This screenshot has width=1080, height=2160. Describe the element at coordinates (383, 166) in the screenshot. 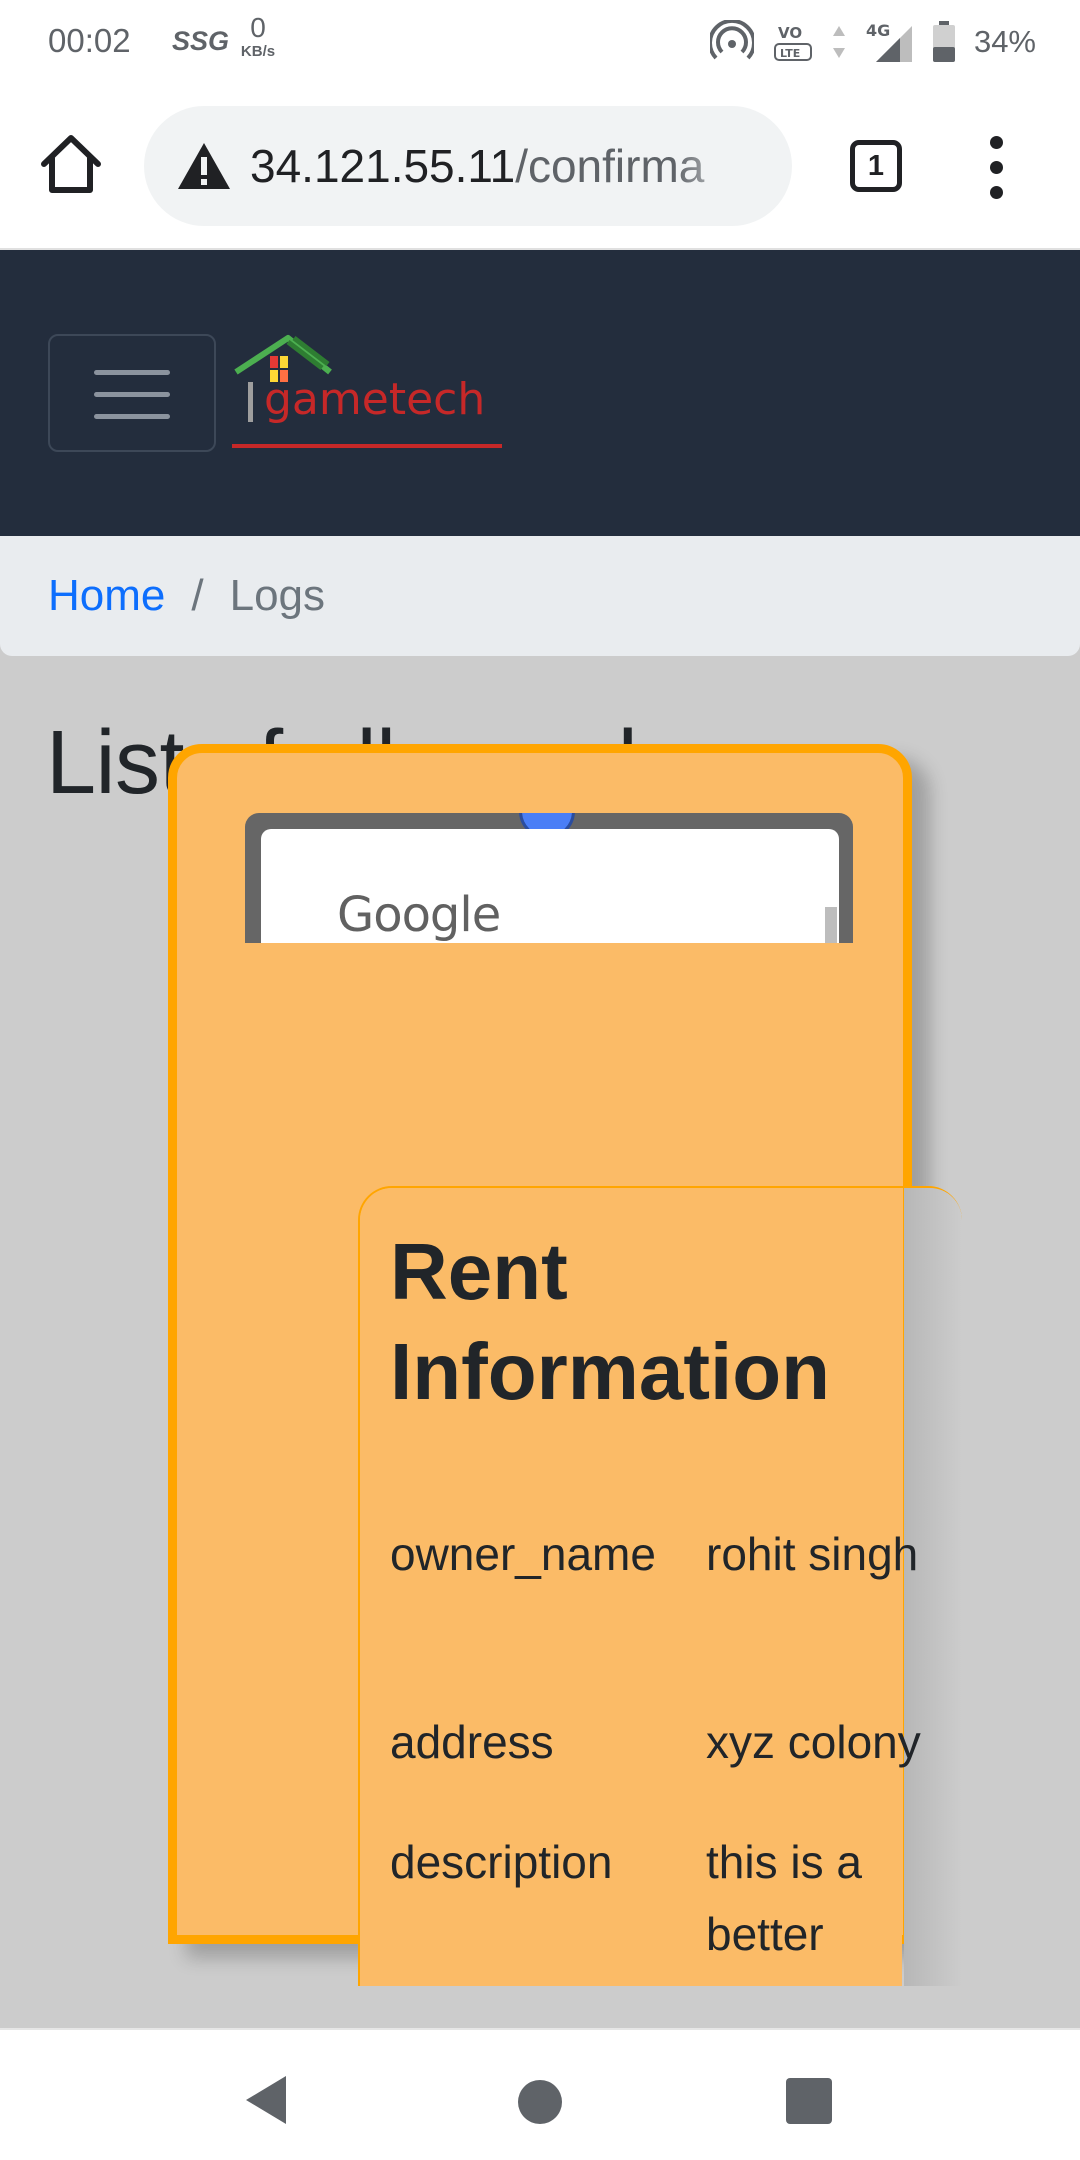

I see `url-host: 34.121.55.11` at that location.